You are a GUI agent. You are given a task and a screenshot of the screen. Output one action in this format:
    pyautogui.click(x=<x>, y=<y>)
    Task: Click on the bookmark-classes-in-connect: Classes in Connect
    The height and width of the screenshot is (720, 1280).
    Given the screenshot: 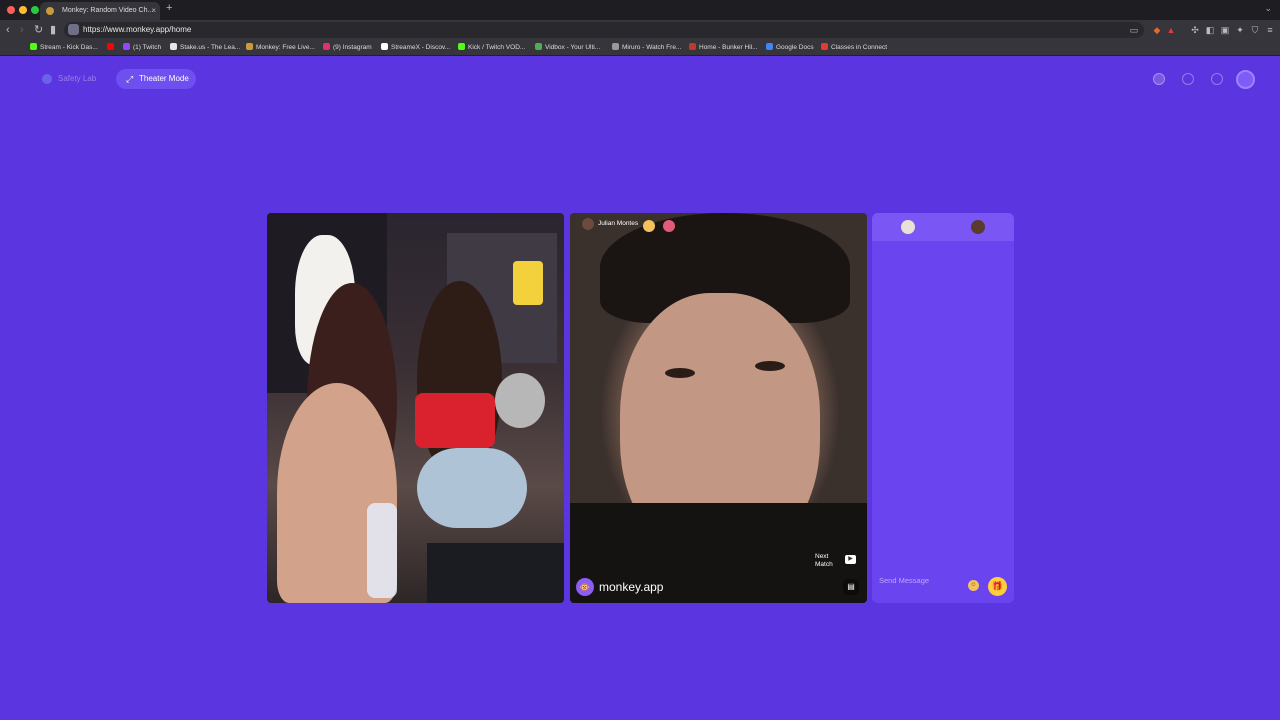 What is the action you would take?
    pyautogui.click(x=854, y=48)
    